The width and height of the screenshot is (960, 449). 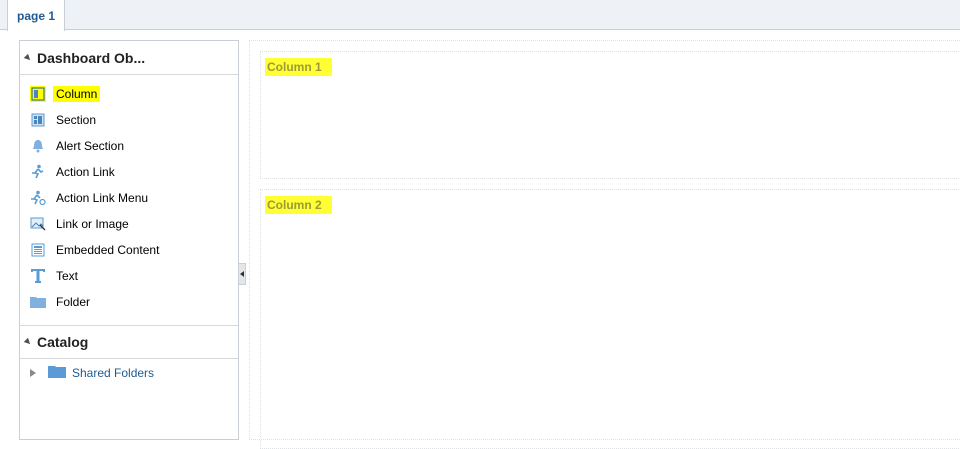 What do you see at coordinates (129, 276) in the screenshot?
I see `object-item-text: Text` at bounding box center [129, 276].